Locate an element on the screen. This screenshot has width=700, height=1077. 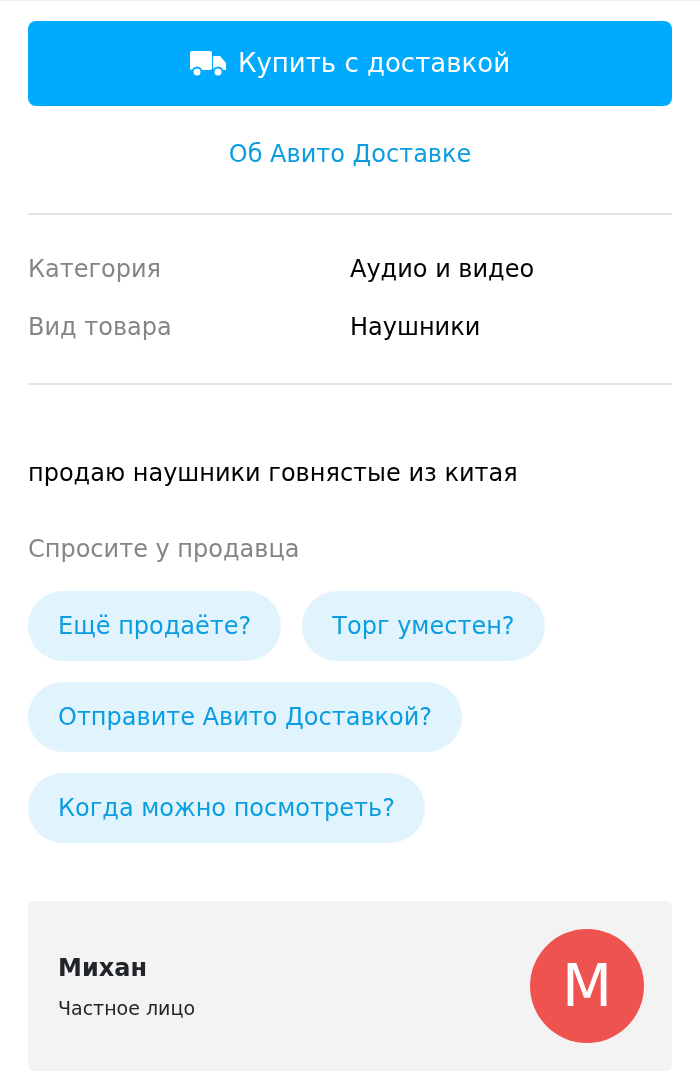
delivery-info-link: Об Авито Доставке is located at coordinates (350, 154).